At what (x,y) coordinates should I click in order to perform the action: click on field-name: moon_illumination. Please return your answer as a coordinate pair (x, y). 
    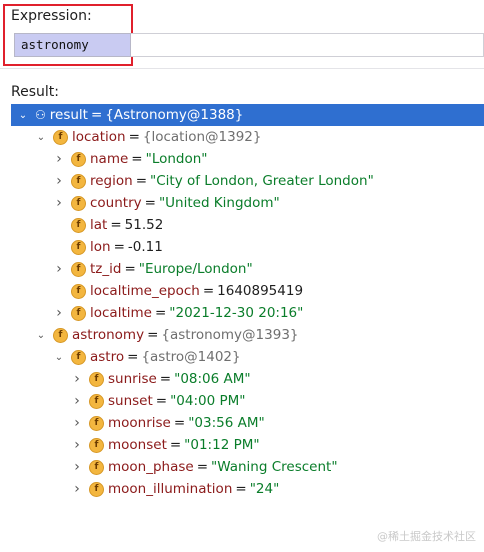
    Looking at the image, I should click on (170, 489).